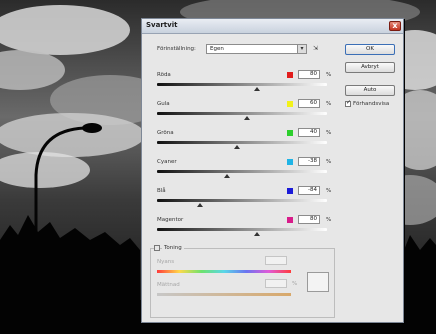 The width and height of the screenshot is (436, 334). What do you see at coordinates (167, 162) in the screenshot?
I see `slider-label: Cyaner` at bounding box center [167, 162].